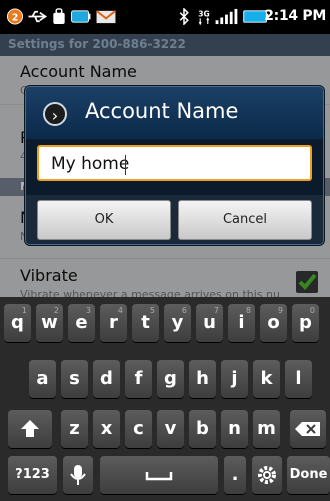 The height and width of the screenshot is (501, 330). What do you see at coordinates (59, 16) in the screenshot?
I see `bag-icon` at bounding box center [59, 16].